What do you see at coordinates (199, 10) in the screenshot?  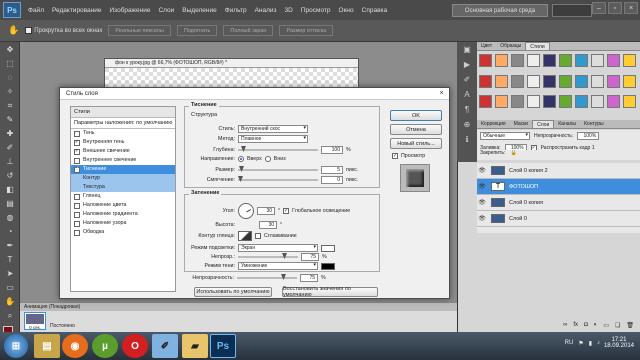 I see `menu-select: Выделение` at bounding box center [199, 10].